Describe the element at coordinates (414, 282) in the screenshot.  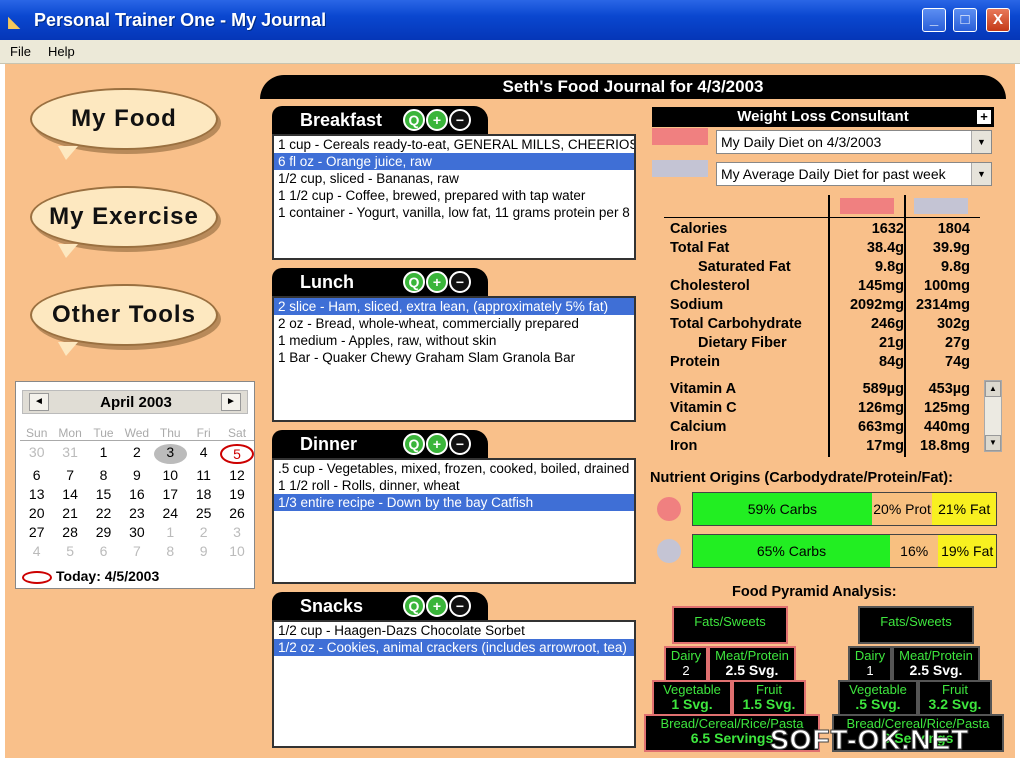
I see `lunch-query-button: Q` at that location.